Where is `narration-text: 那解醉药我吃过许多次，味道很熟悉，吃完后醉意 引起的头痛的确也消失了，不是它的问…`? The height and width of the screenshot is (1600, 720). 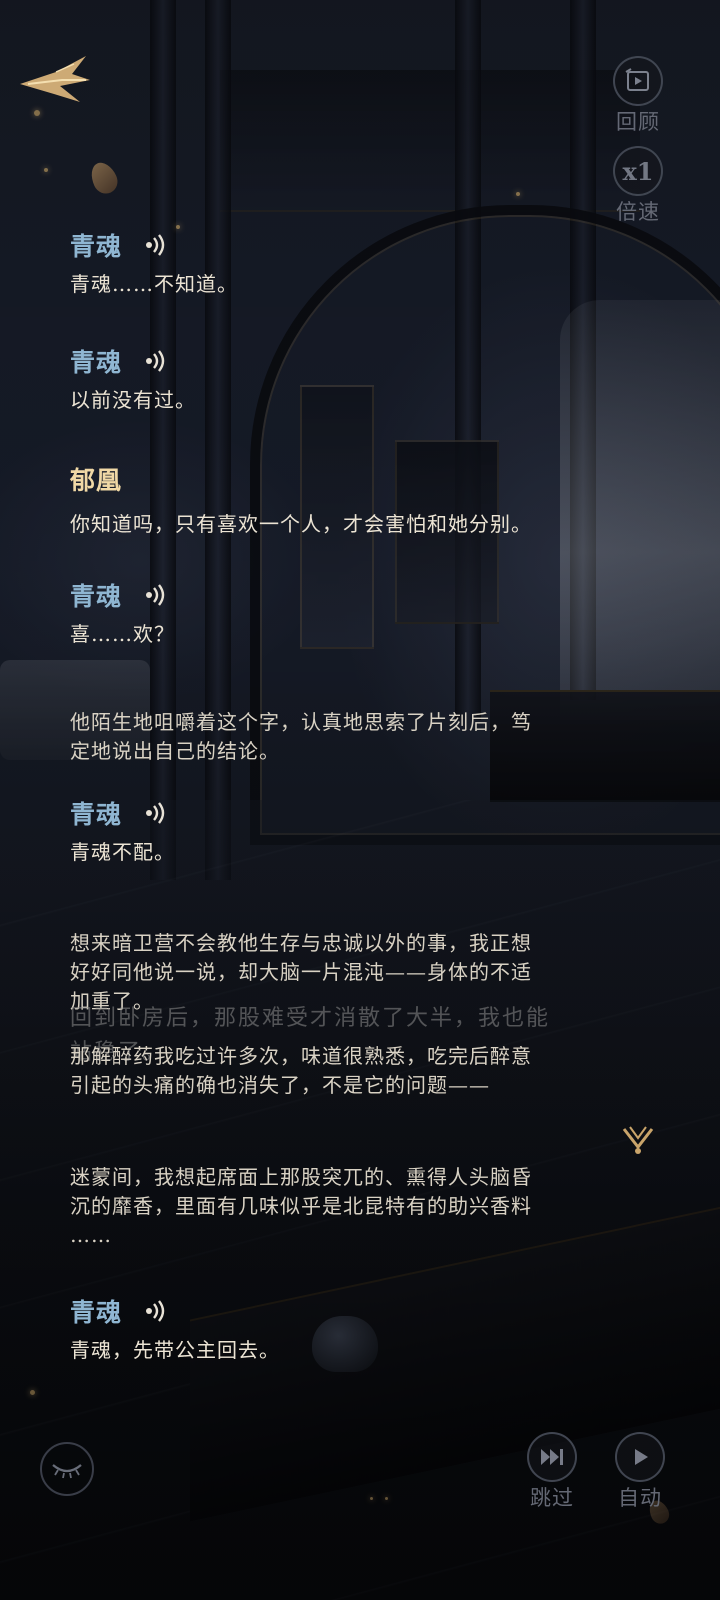
narration-text: 那解醉药我吃过许多次，味道很熟悉，吃完后醉意 引起的头痛的确也消失了，不是它的问… is located at coordinates (340, 1071).